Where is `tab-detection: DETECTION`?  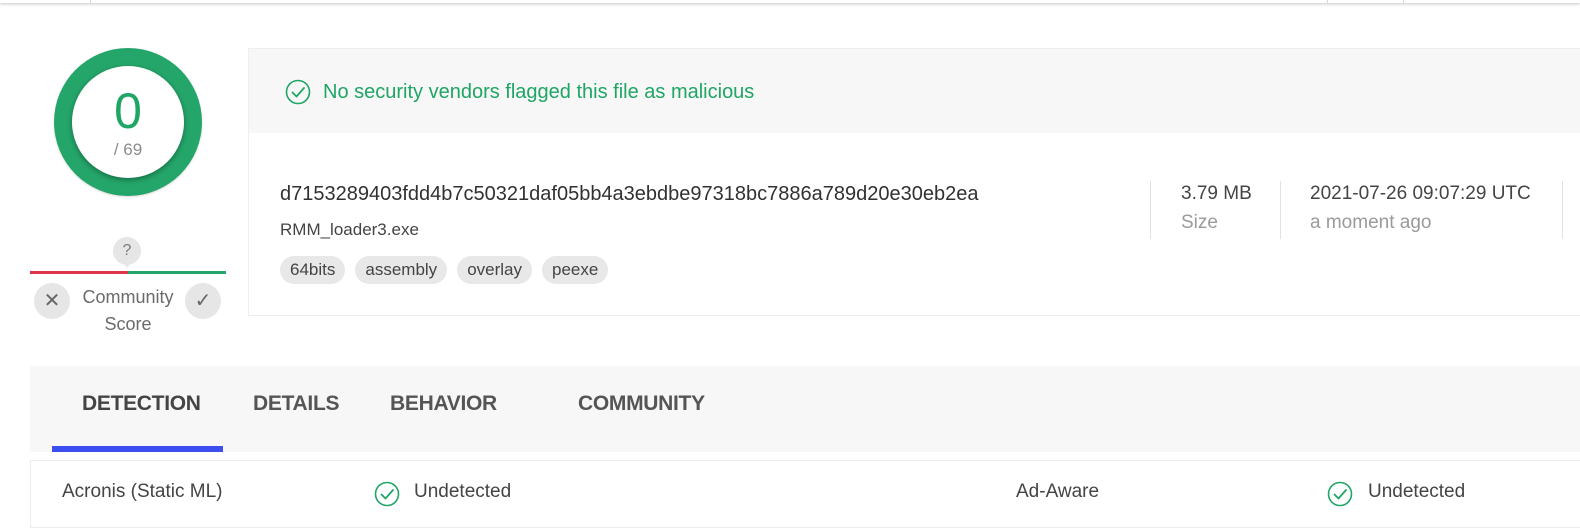
tab-detection: DETECTION is located at coordinates (141, 404).